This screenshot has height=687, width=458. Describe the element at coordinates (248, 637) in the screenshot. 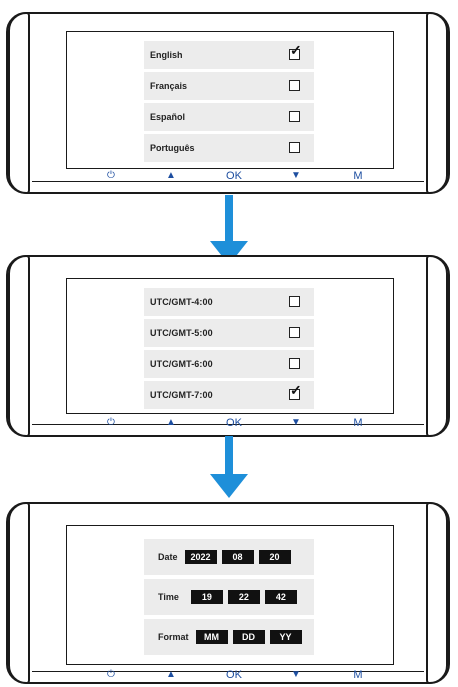

I see `format-second-field: DD` at that location.